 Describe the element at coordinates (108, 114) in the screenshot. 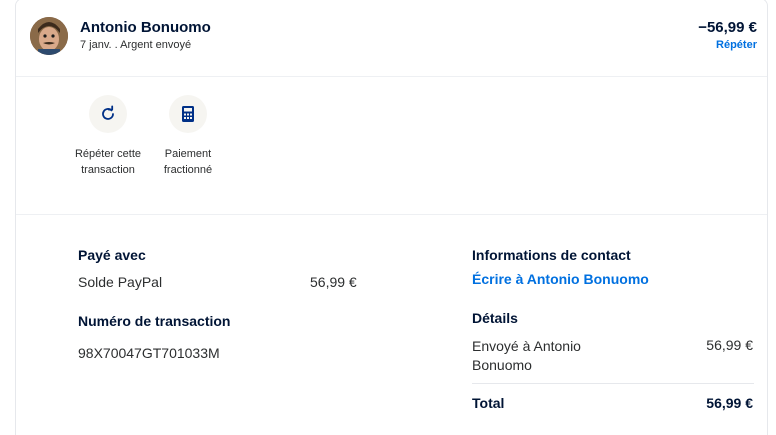

I see `repeat-icon` at that location.